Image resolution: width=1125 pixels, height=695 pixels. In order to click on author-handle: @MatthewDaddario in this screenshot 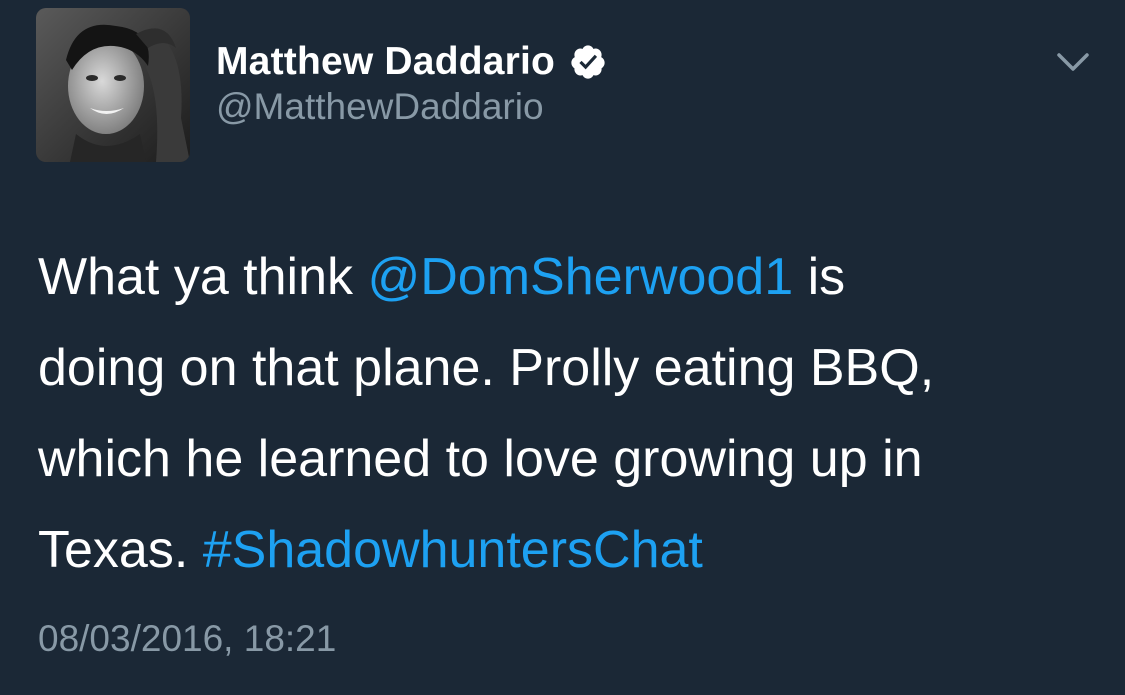, I will do `click(380, 107)`.